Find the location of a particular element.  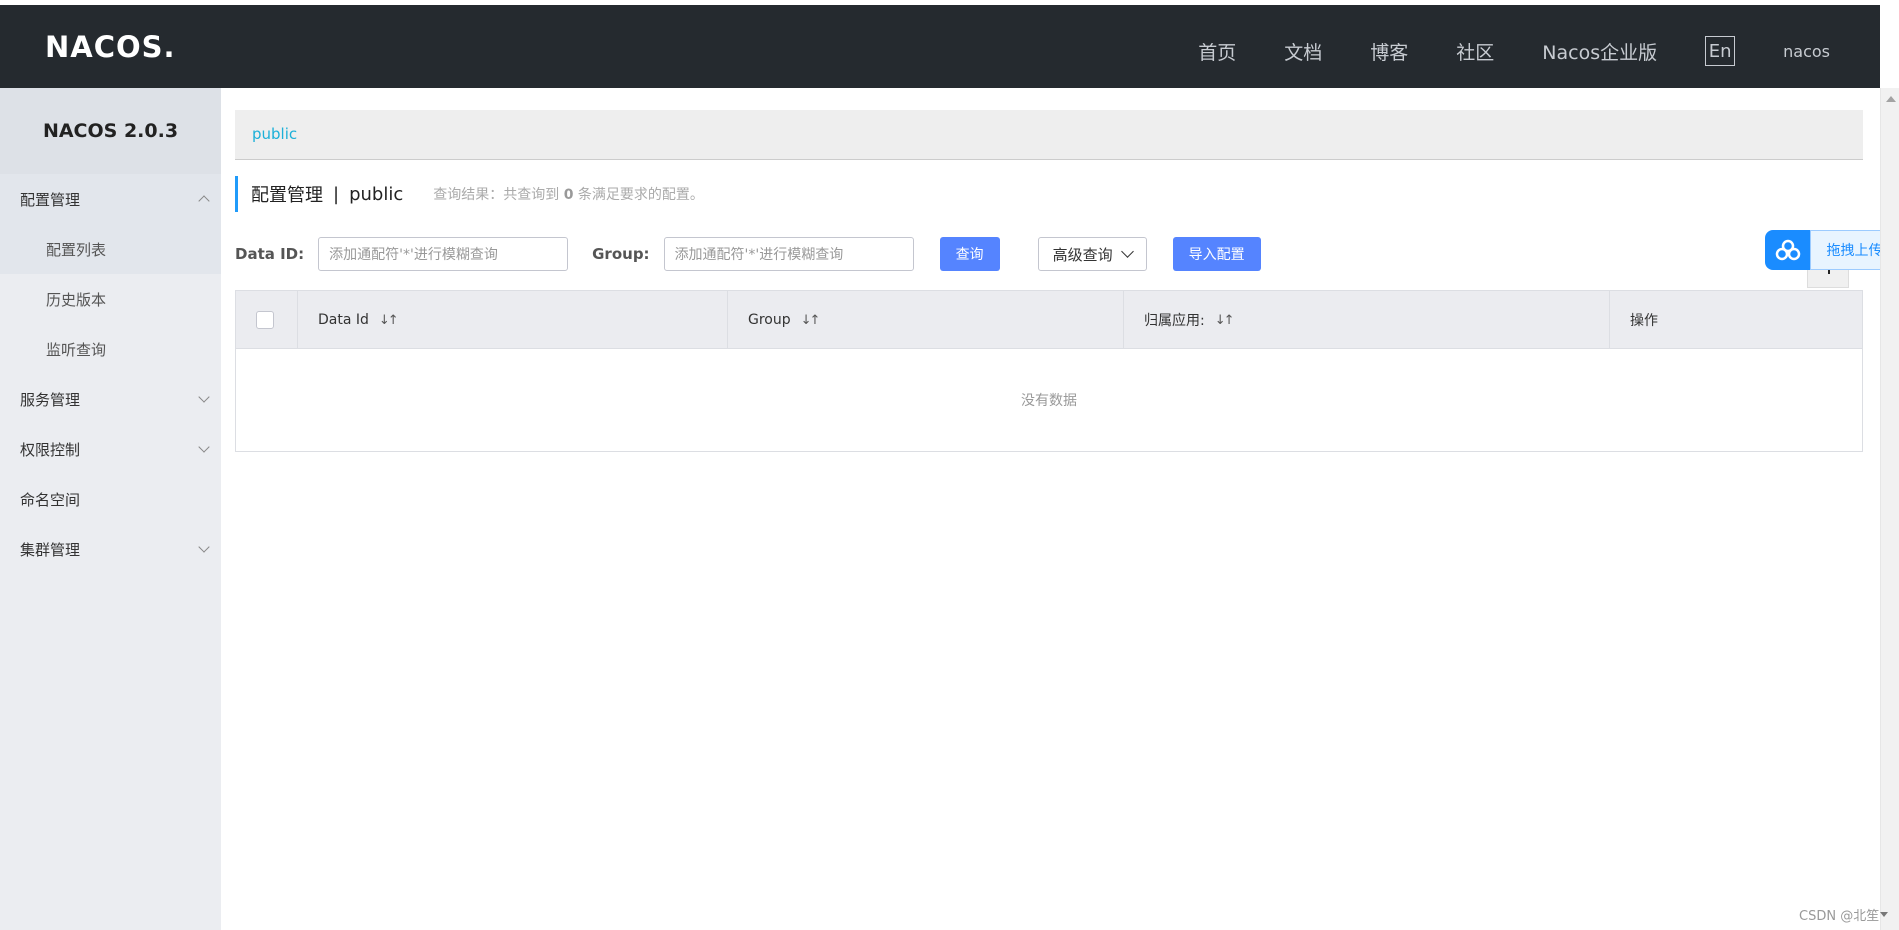

vertical-scrollbar is located at coordinates (1889, 509).